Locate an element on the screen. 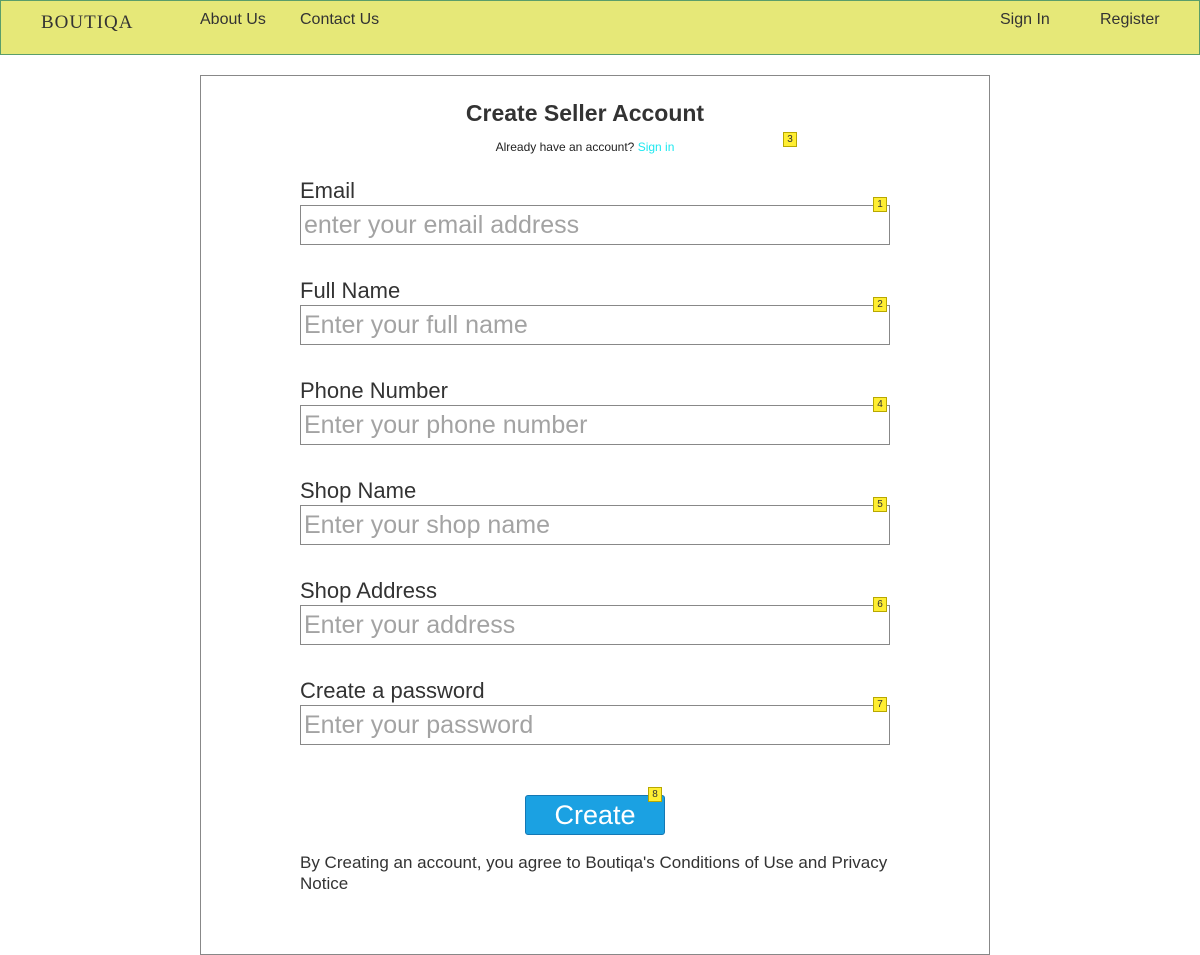 The width and height of the screenshot is (1200, 955). password-label: Create a password is located at coordinates (392, 690).